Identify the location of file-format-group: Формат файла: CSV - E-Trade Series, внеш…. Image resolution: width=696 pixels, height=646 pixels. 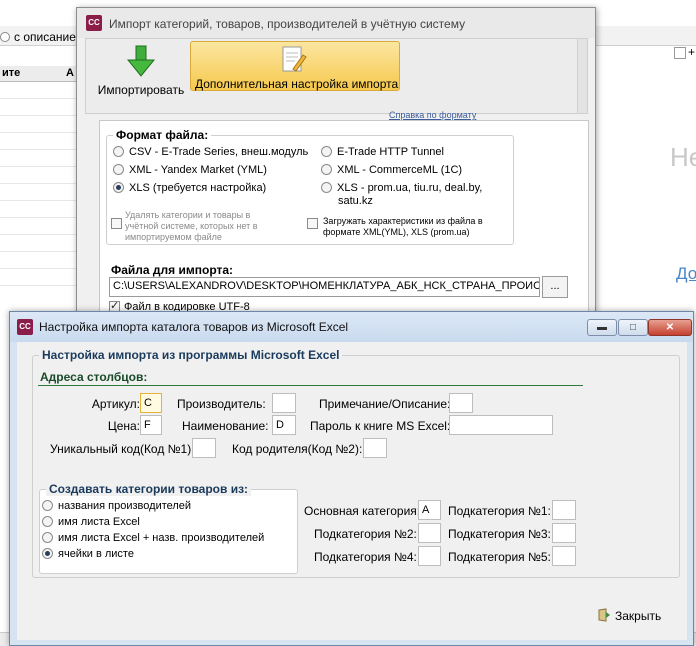
(310, 186).